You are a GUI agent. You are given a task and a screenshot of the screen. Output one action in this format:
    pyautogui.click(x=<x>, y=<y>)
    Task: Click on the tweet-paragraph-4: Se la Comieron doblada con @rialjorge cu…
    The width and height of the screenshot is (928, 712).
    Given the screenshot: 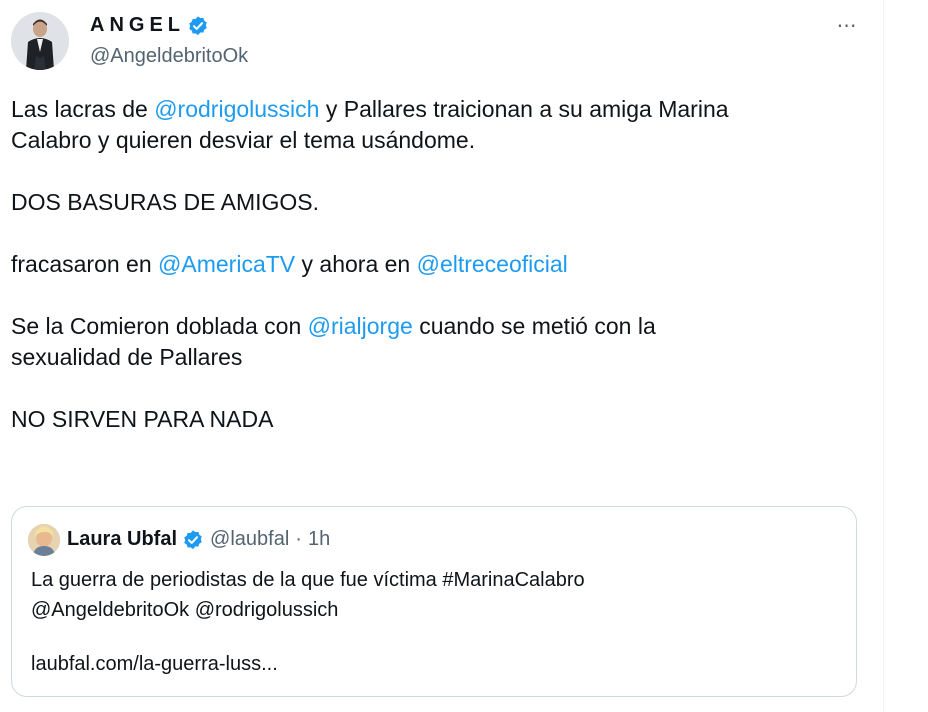 What is the action you would take?
    pyautogui.click(x=441, y=342)
    